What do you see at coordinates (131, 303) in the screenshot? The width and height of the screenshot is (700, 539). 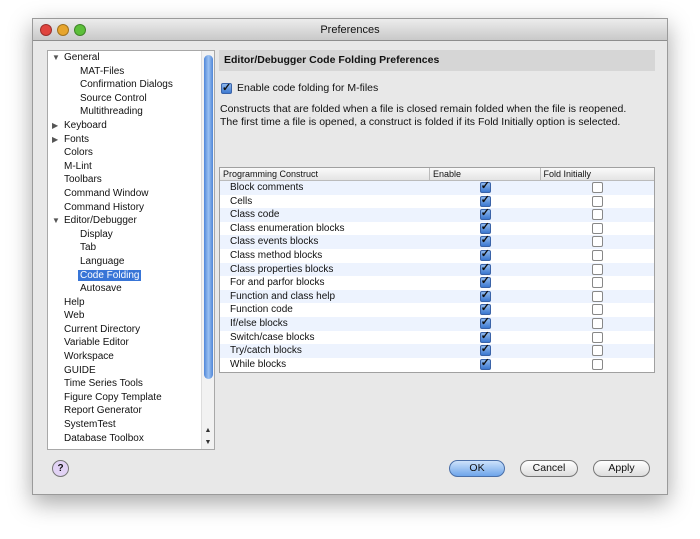 I see `tree-item: Help` at bounding box center [131, 303].